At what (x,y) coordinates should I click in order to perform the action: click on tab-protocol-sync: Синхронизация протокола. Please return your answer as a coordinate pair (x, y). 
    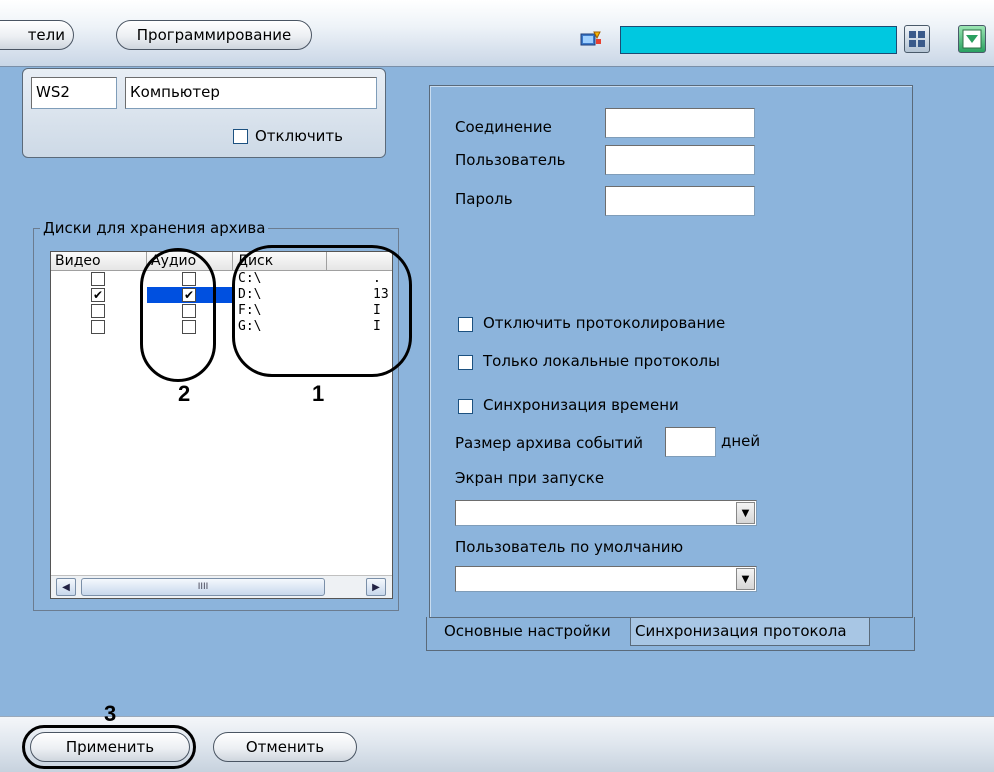
    Looking at the image, I should click on (750, 632).